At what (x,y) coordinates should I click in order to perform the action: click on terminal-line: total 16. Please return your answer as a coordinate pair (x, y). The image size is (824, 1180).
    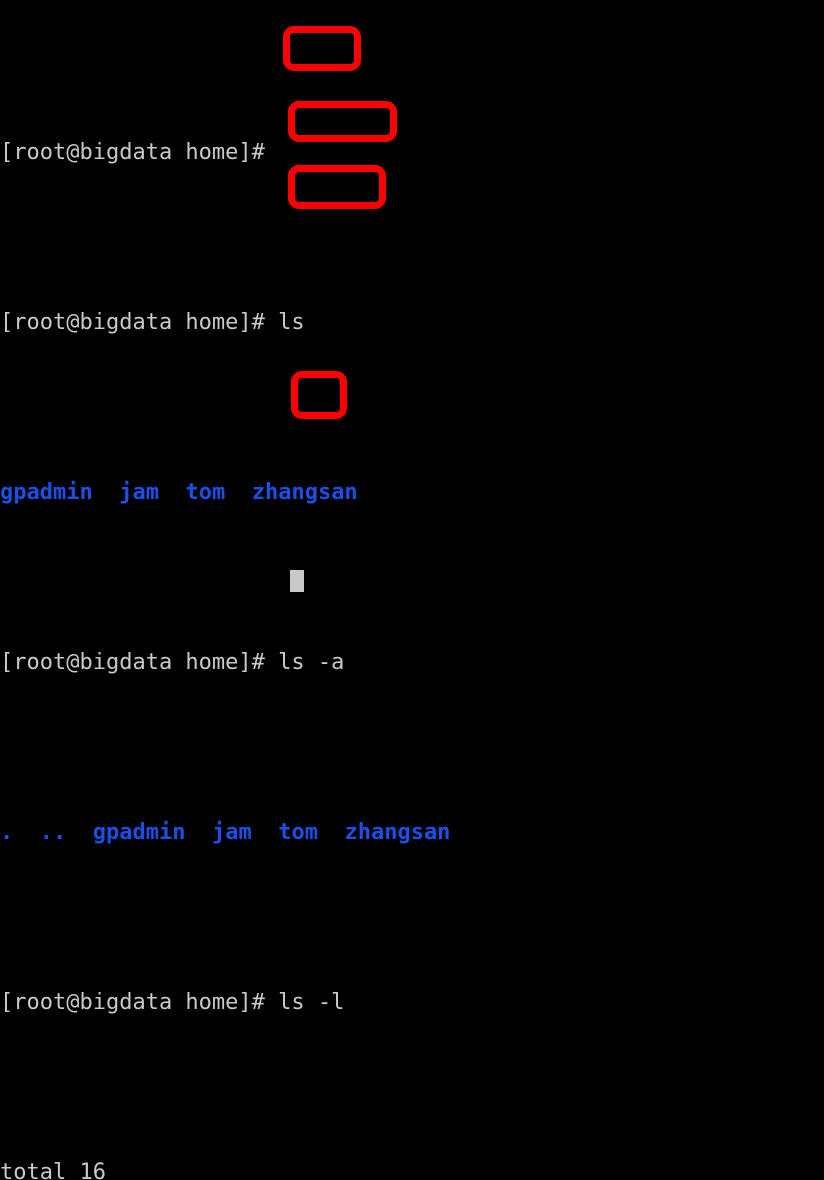
    Looking at the image, I should click on (412, 1168).